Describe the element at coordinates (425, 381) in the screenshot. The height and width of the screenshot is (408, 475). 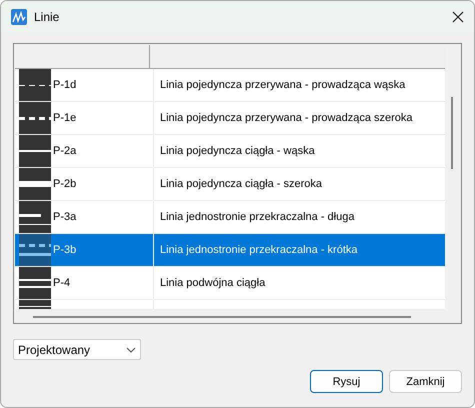
I see `close-button: Zamknij` at that location.